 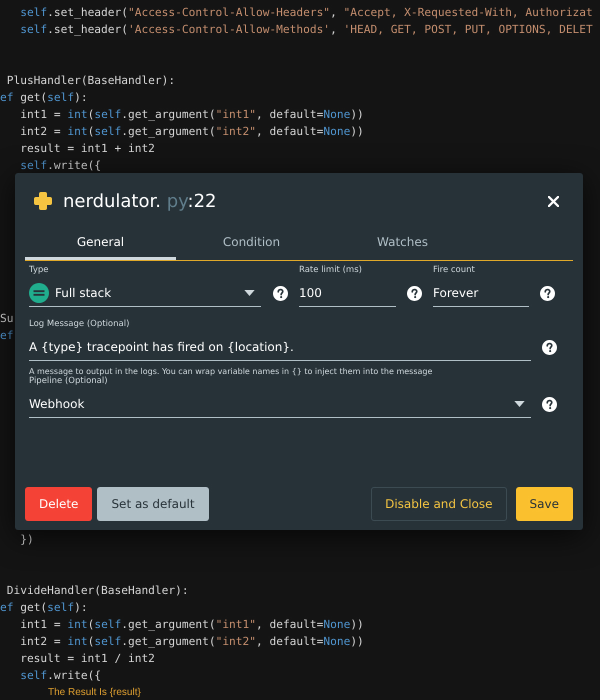 I want to click on code-line: self.set_header('Access-Control-Allow-Methods', 'HEAD, GET, POST, PUT, OPTIONS, DELET, so click(x=306, y=30).